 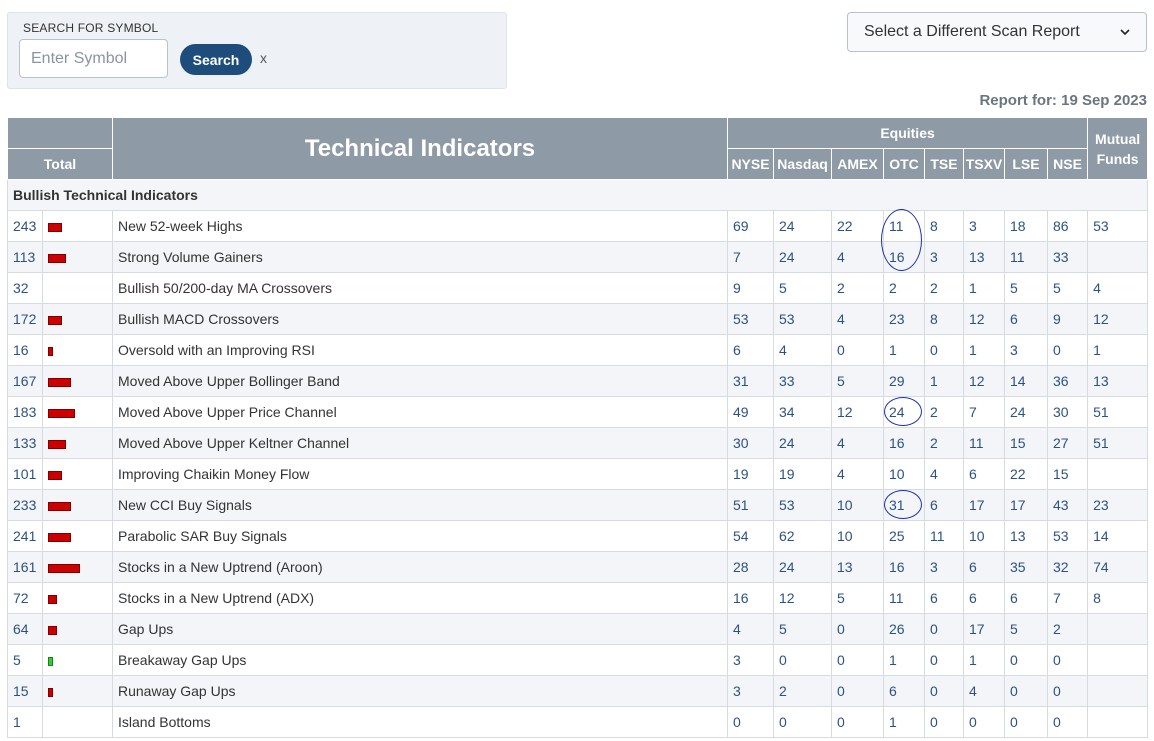 What do you see at coordinates (1067, 443) in the screenshot?
I see `exchange-count-link: 27` at bounding box center [1067, 443].